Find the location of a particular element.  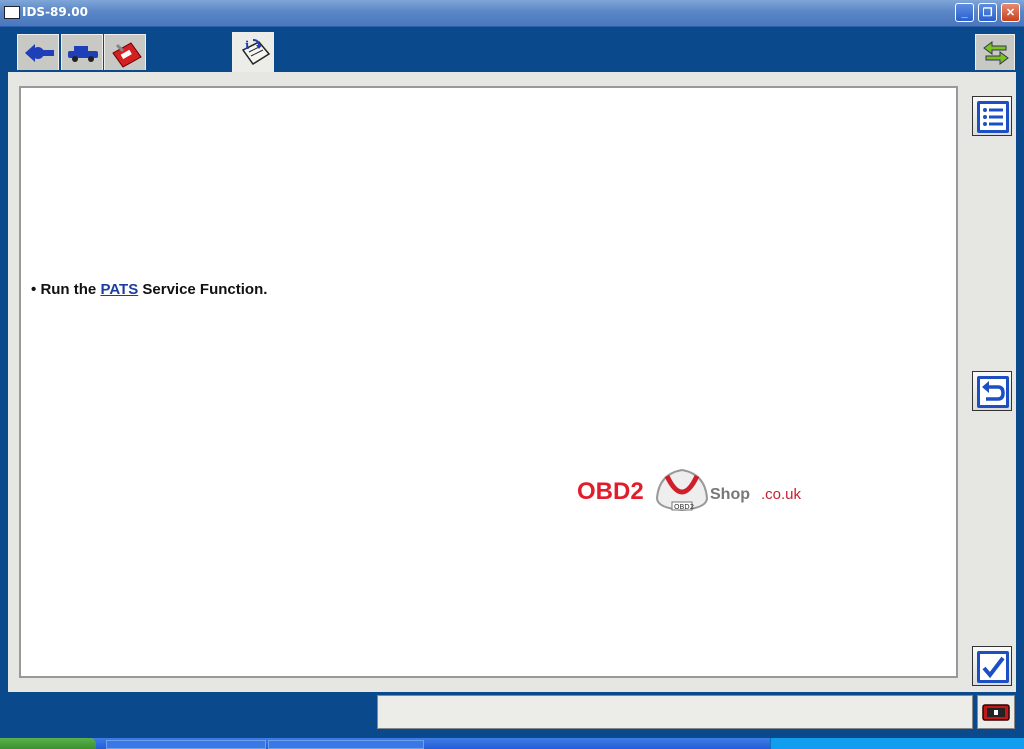

return-button is located at coordinates (992, 391).